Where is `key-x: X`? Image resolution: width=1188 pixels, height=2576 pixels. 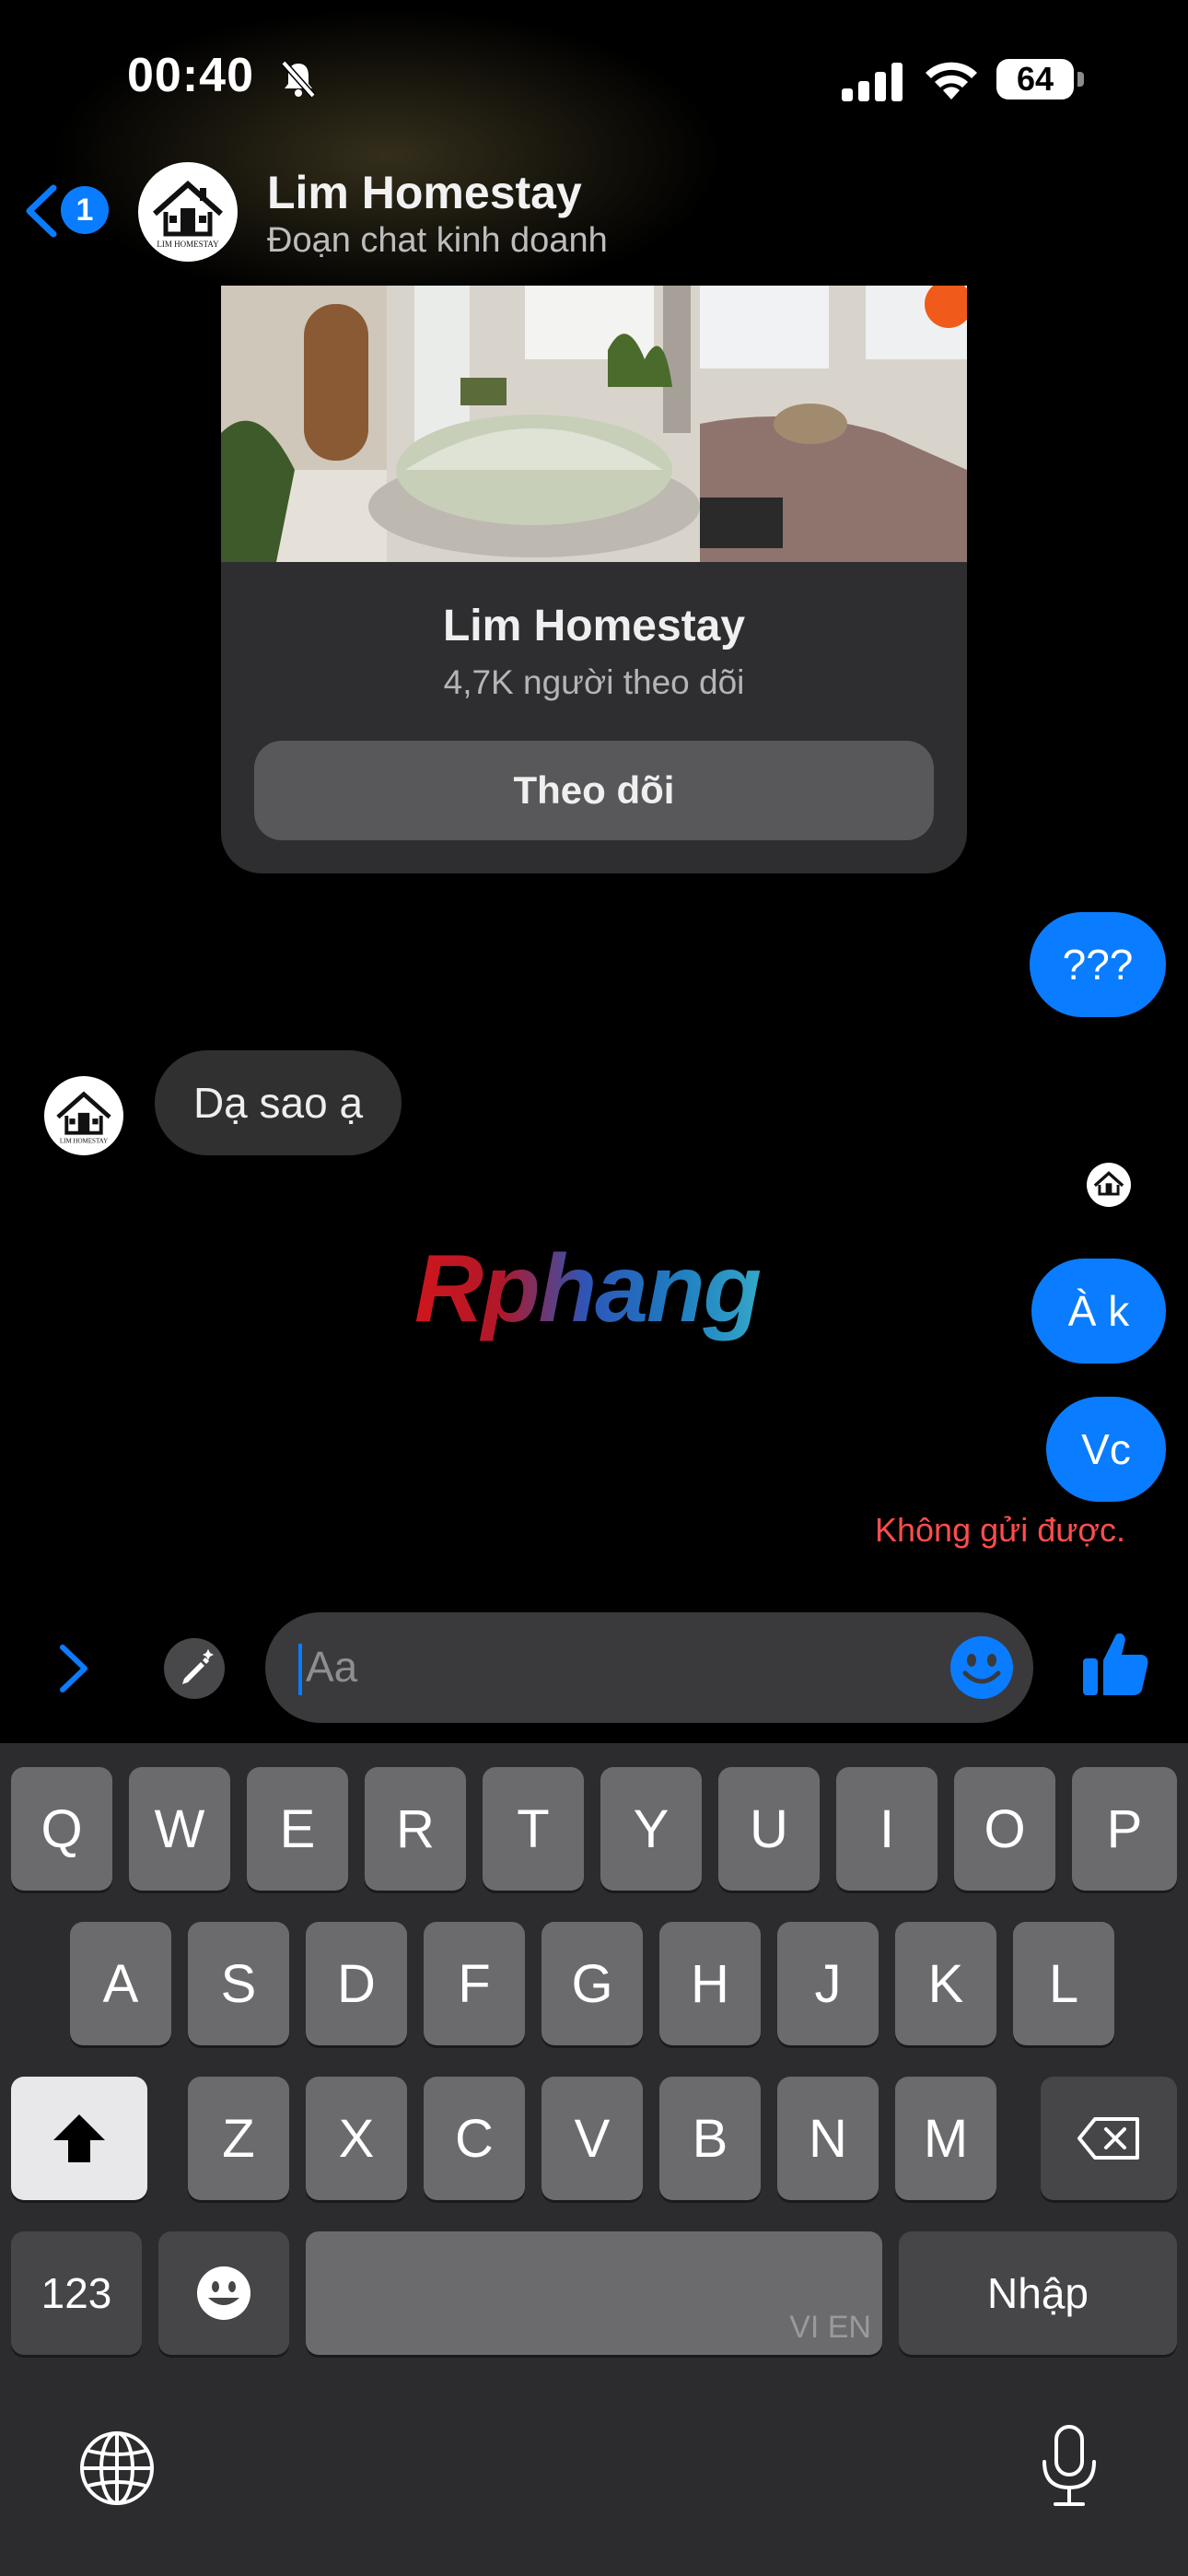 key-x: X is located at coordinates (356, 2138).